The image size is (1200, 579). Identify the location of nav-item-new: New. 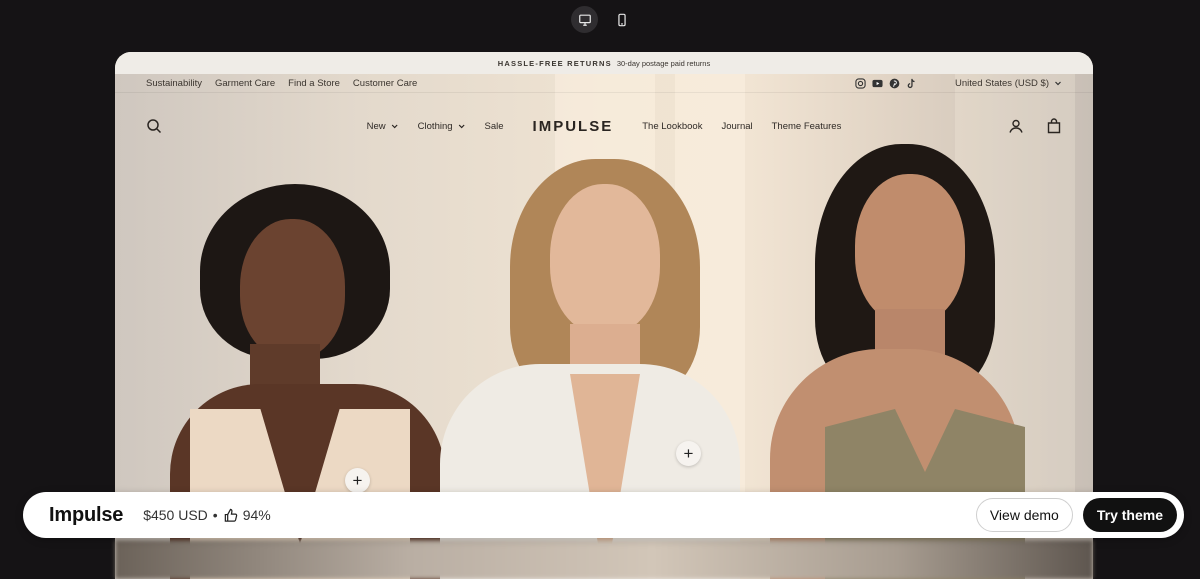
(383, 126).